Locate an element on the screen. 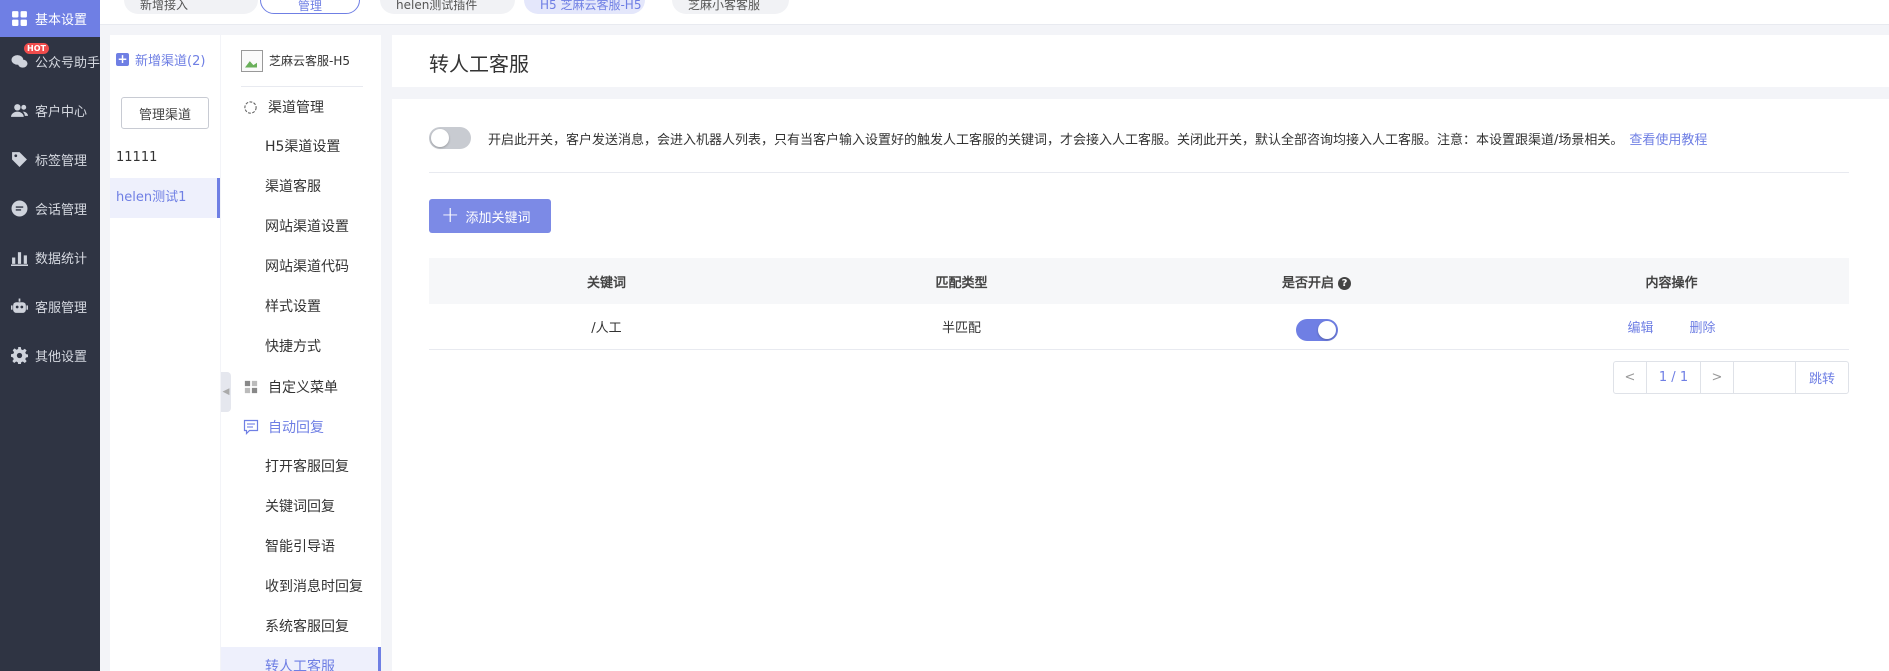  menu-group-channel-management: 渠道管理 is located at coordinates (301, 107).